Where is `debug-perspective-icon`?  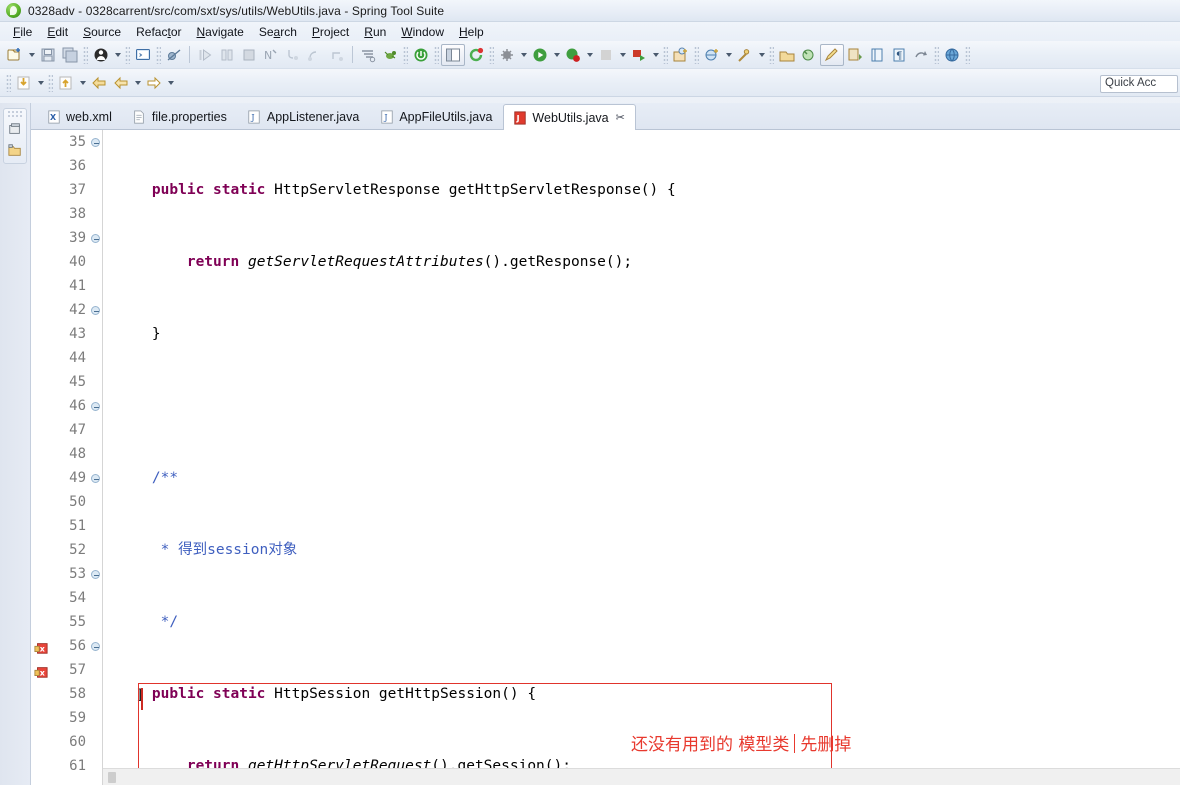
debug-perspective-icon is located at coordinates (101, 55).